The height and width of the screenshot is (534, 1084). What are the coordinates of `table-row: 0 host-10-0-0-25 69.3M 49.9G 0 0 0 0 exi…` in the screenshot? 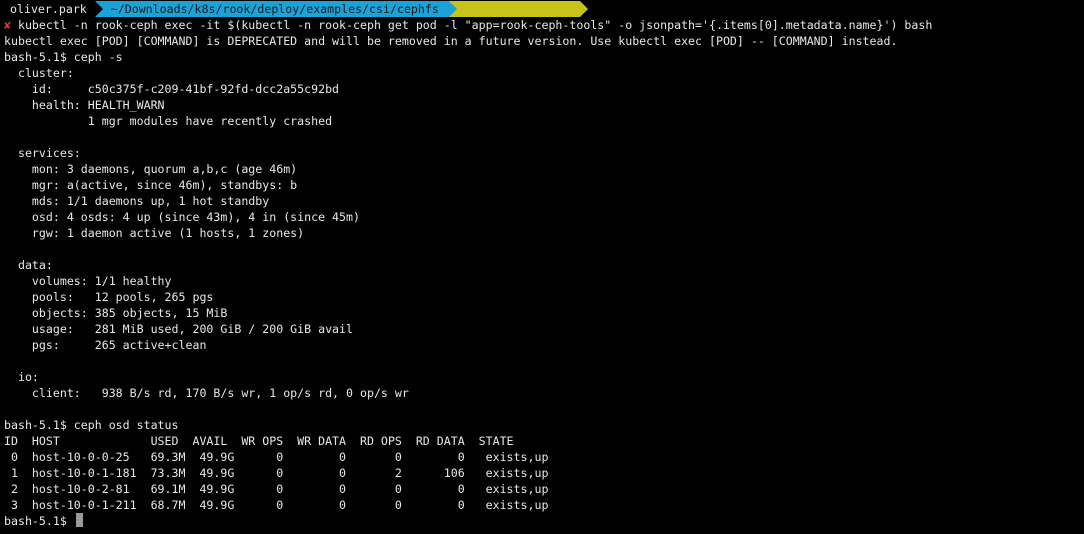 It's located at (276, 457).